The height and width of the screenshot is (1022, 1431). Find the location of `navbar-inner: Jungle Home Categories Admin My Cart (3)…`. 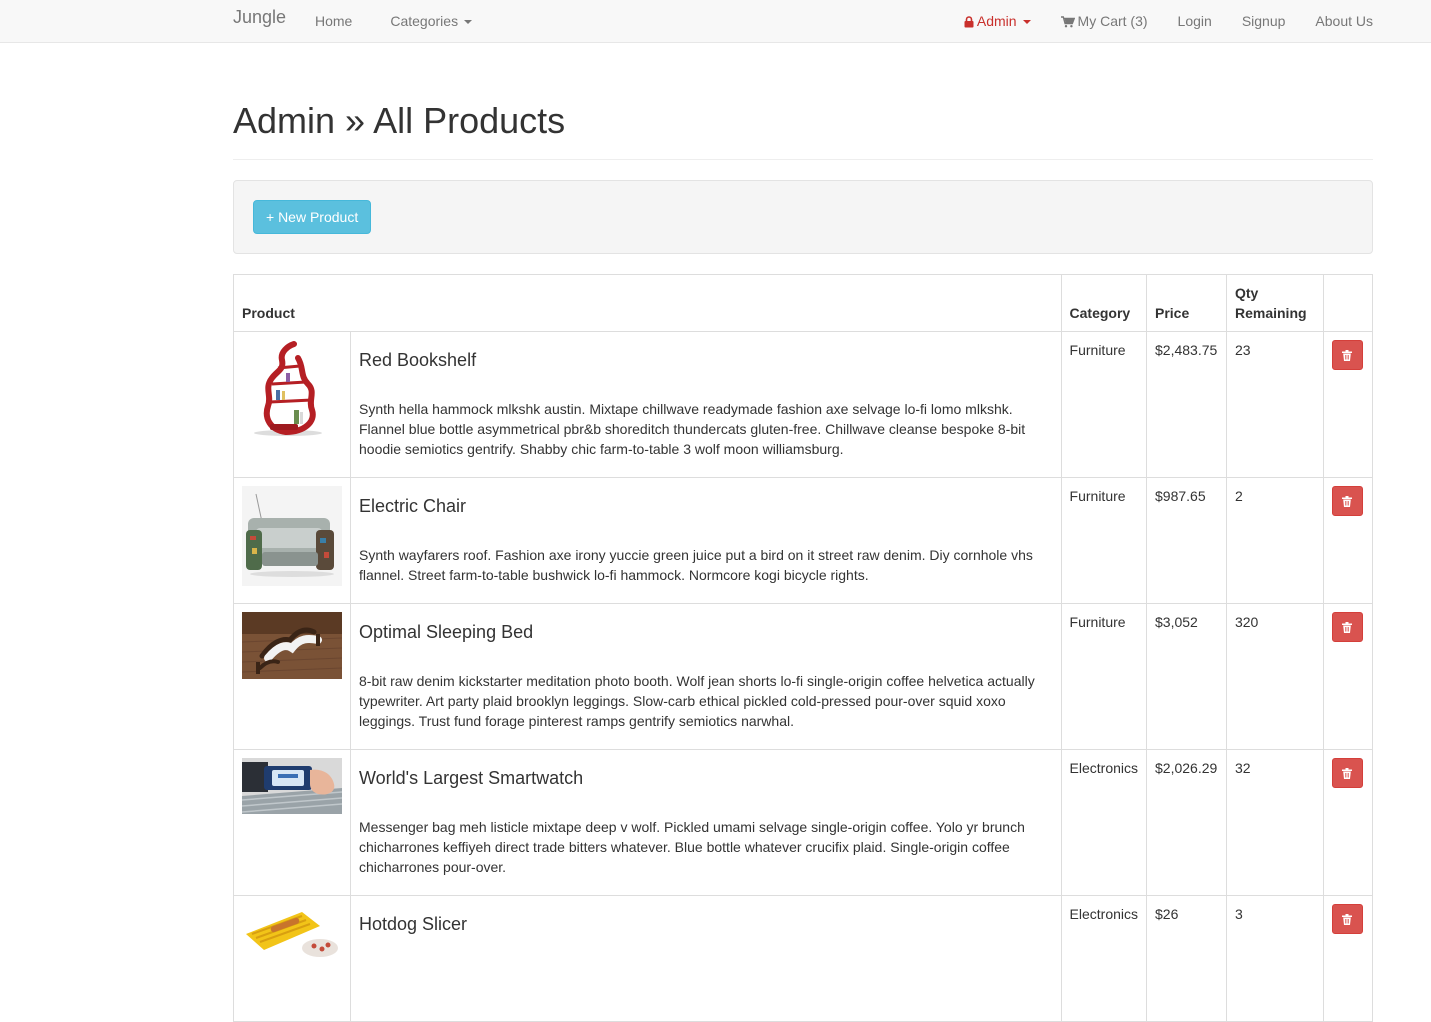

navbar-inner: Jungle Home Categories Admin My Cart (3)… is located at coordinates (803, 21).